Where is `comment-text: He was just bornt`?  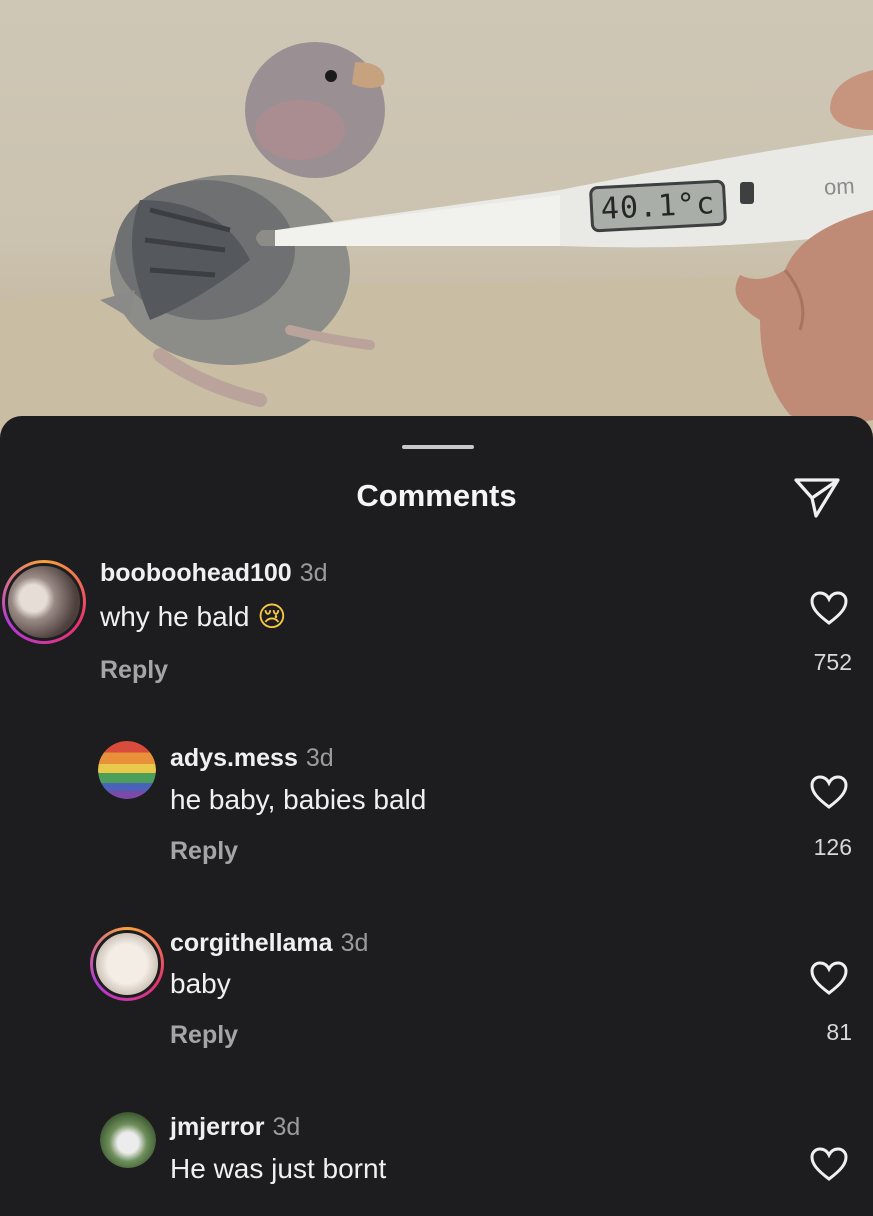
comment-text: He was just bornt is located at coordinates (278, 1168).